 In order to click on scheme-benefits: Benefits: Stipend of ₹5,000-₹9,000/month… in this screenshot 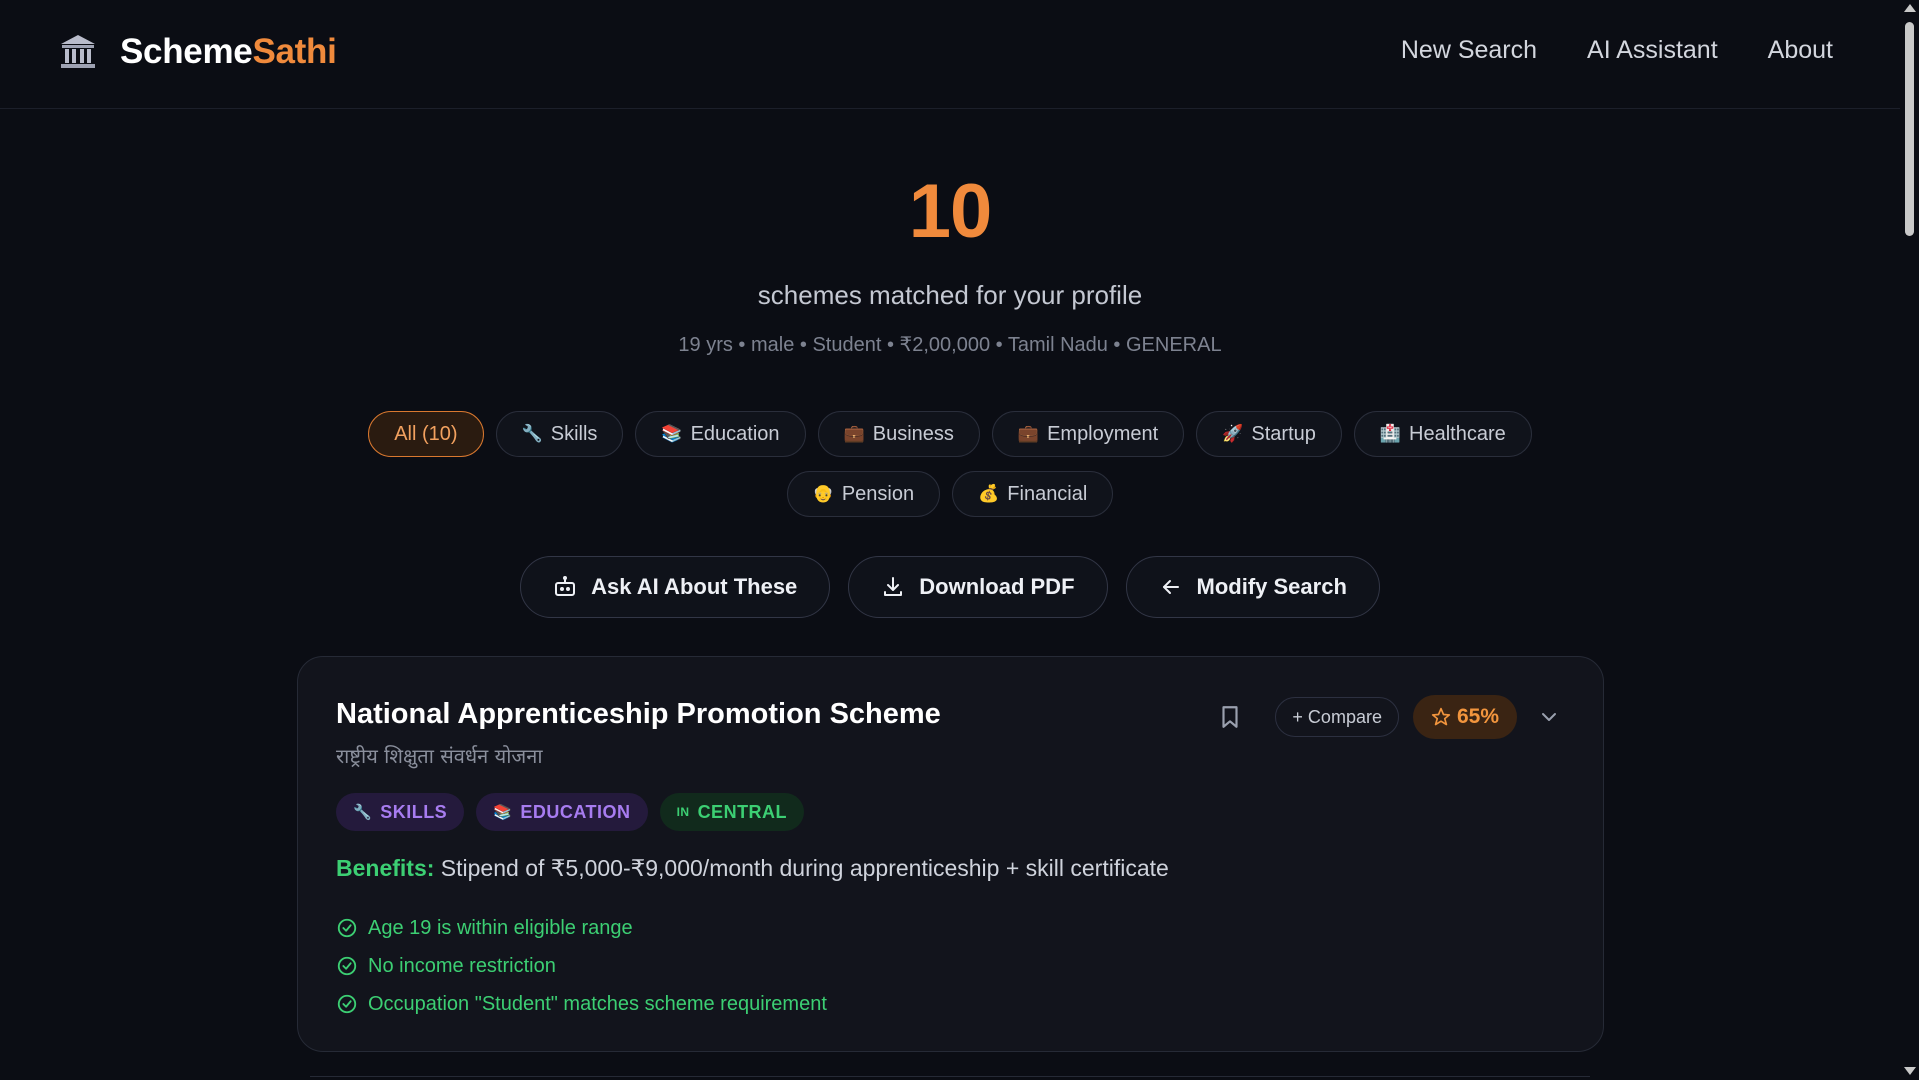, I will do `click(752, 868)`.